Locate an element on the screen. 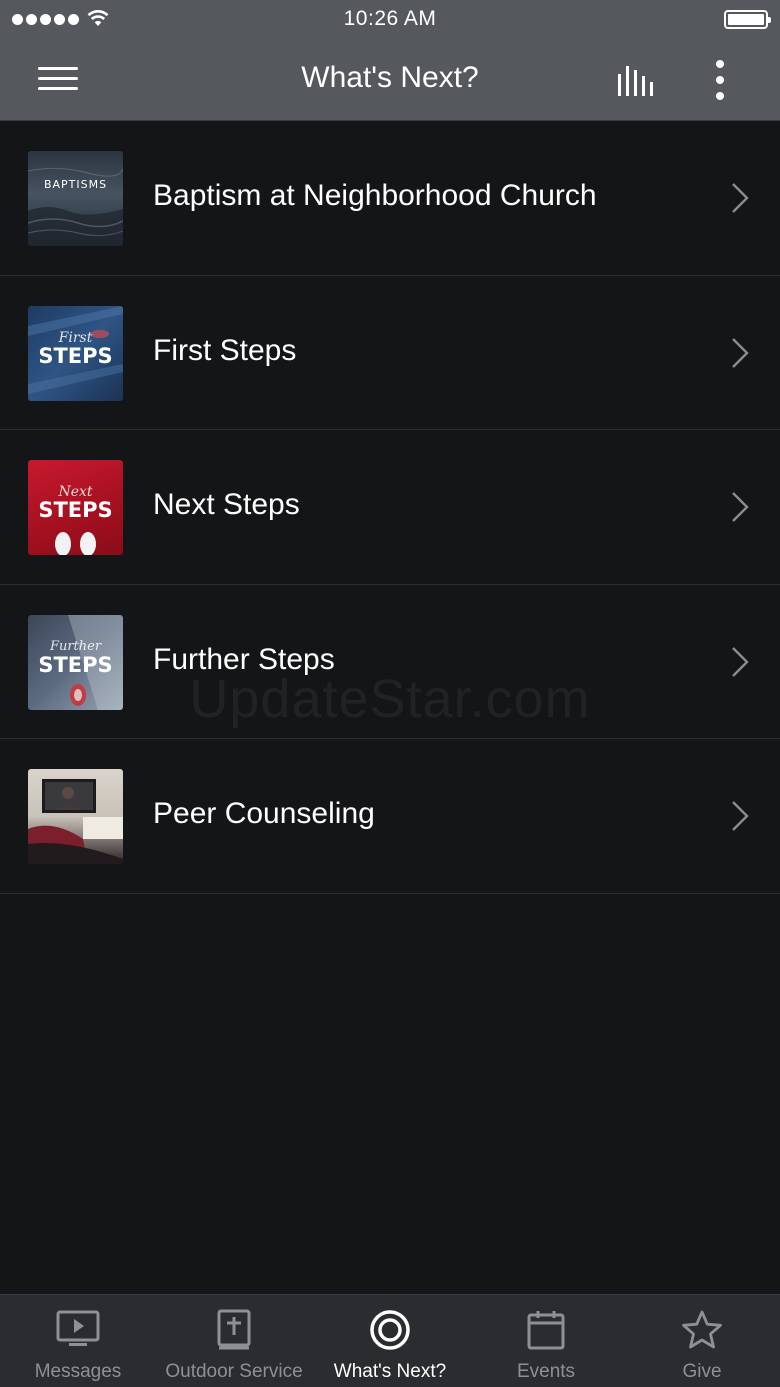 The height and width of the screenshot is (1387, 780). list-item: Further STEPS Further Steps is located at coordinates (390, 662).